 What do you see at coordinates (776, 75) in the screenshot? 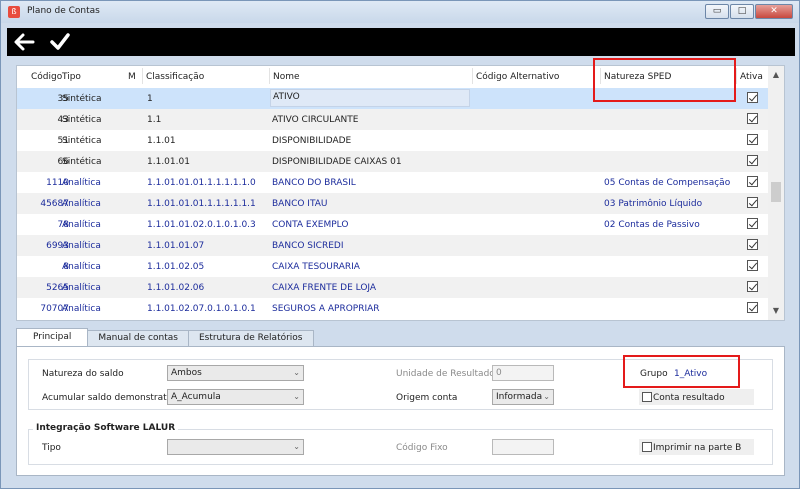
I see `scroll-up-icon: ▲` at bounding box center [776, 75].